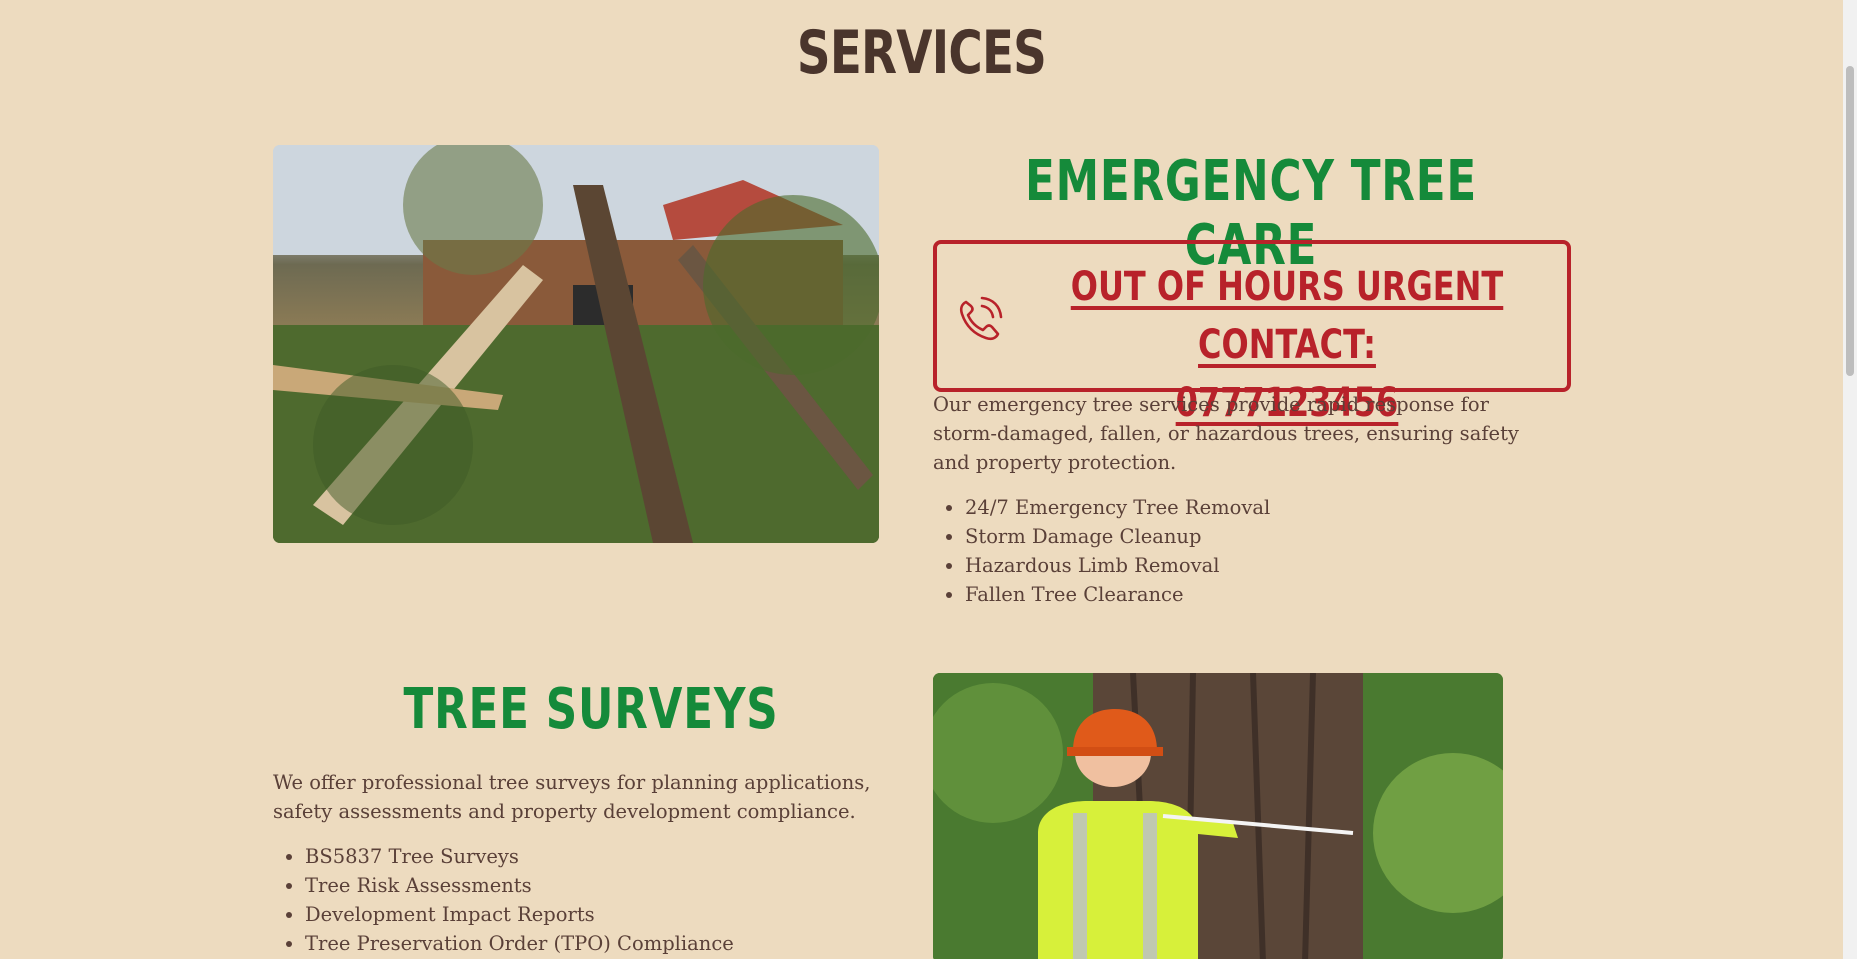  I want to click on scrollbar-thumb, so click(1850, 221).